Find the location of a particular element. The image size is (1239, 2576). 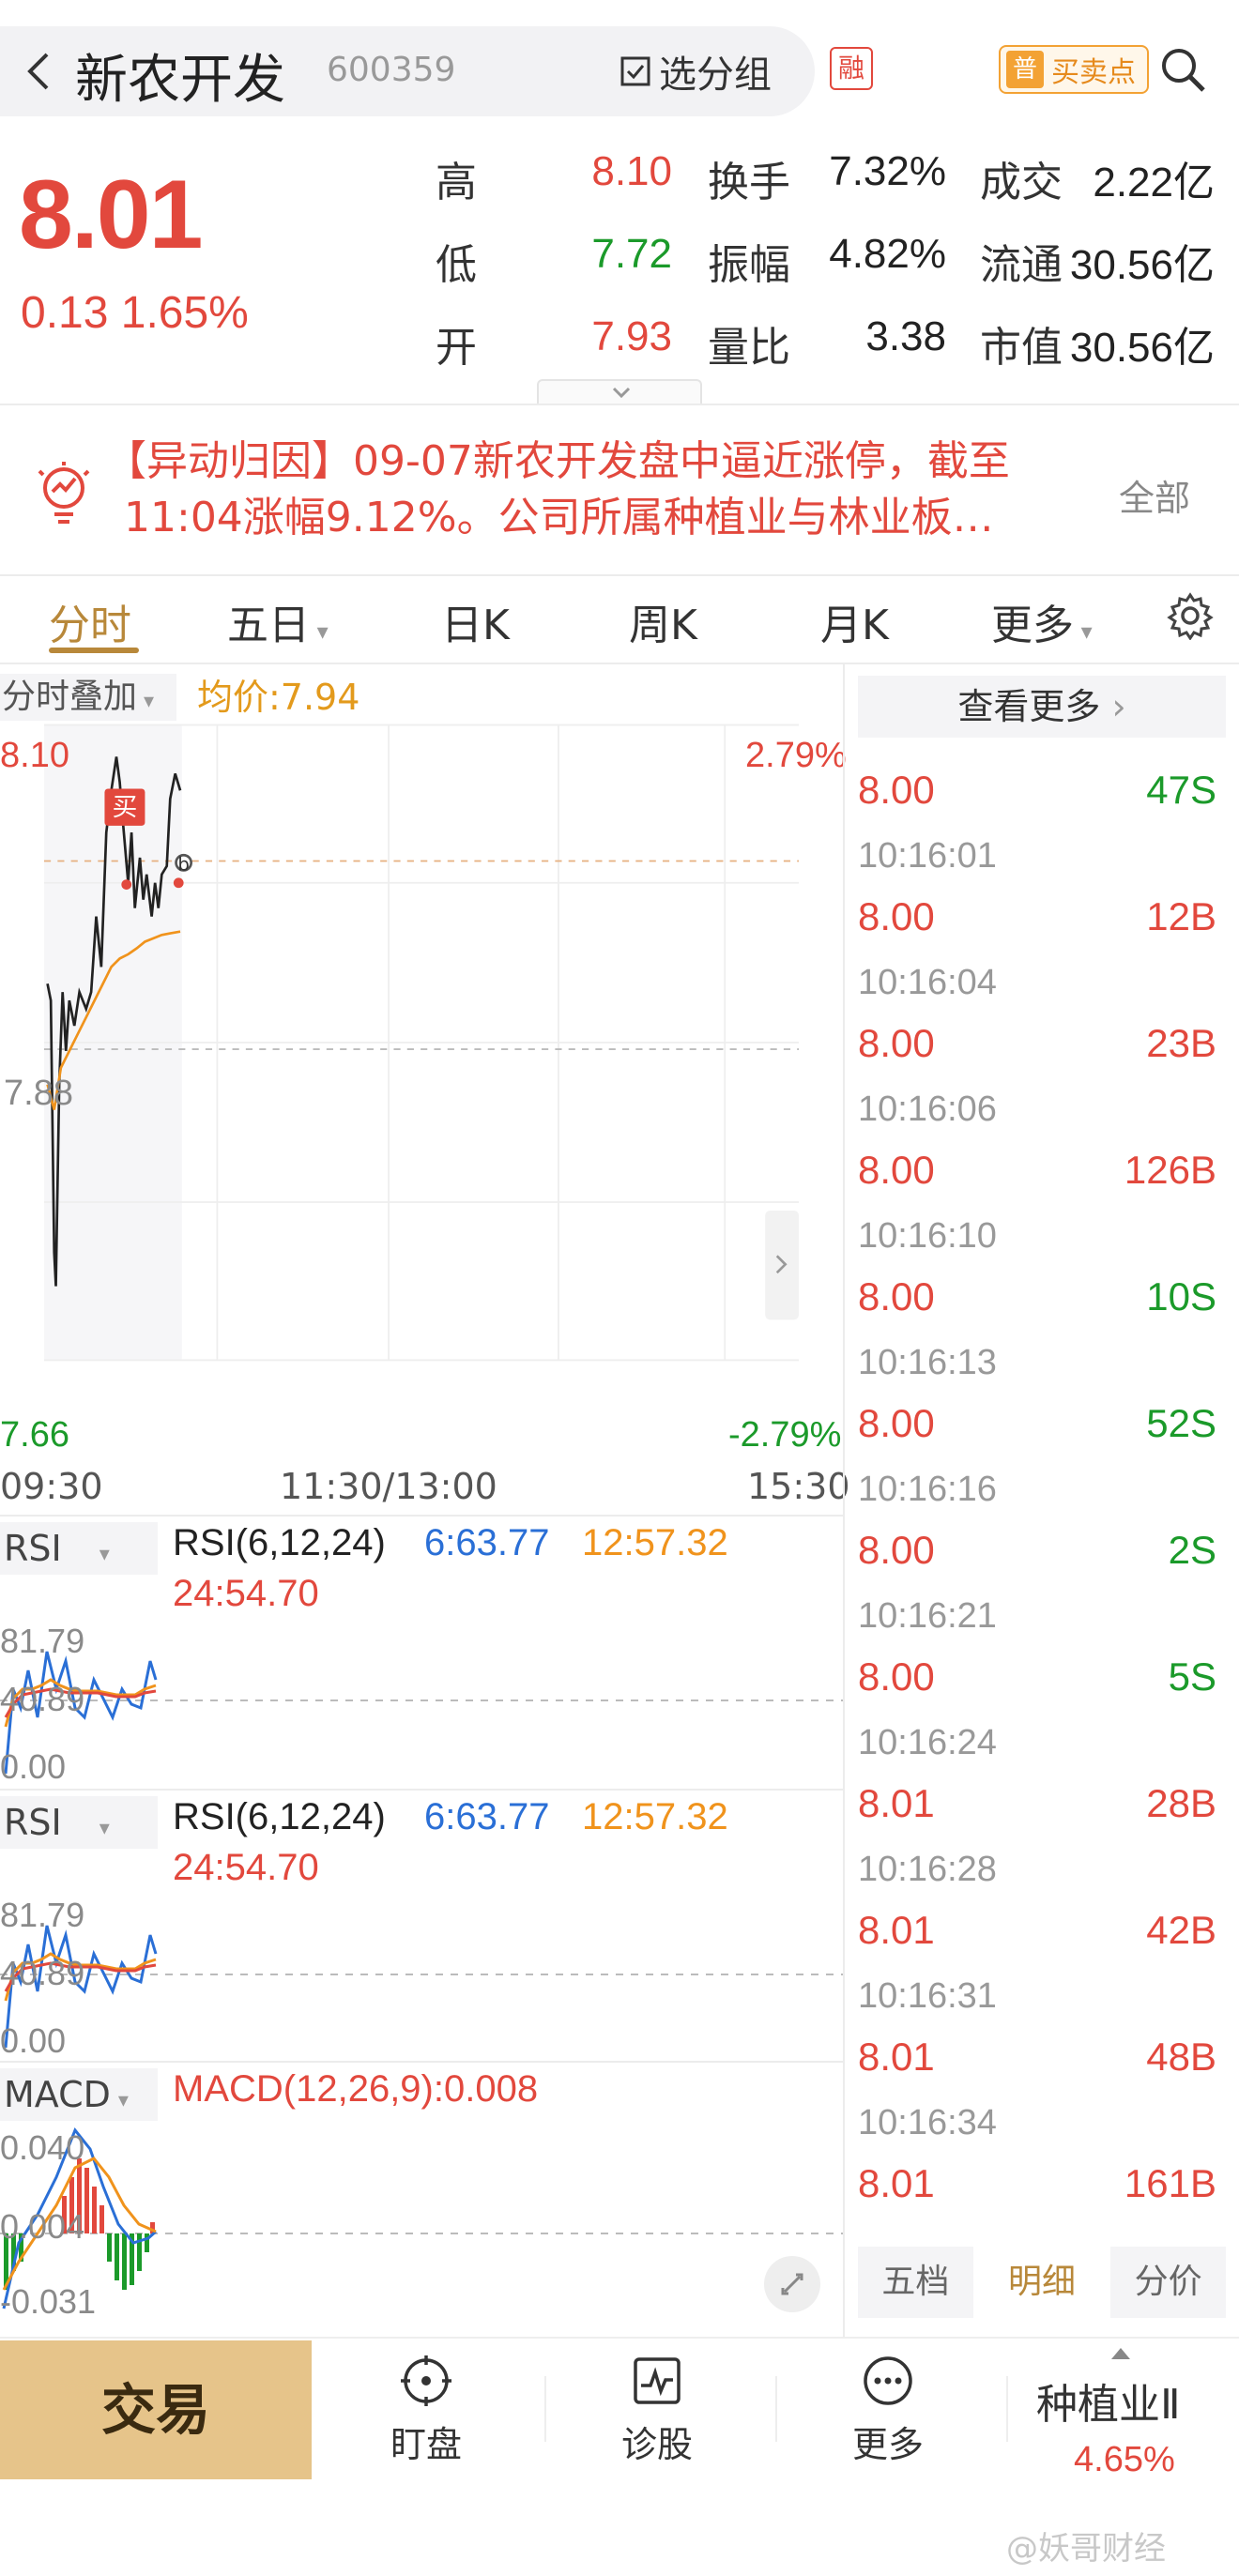

stock-code: 600359 is located at coordinates (391, 70).